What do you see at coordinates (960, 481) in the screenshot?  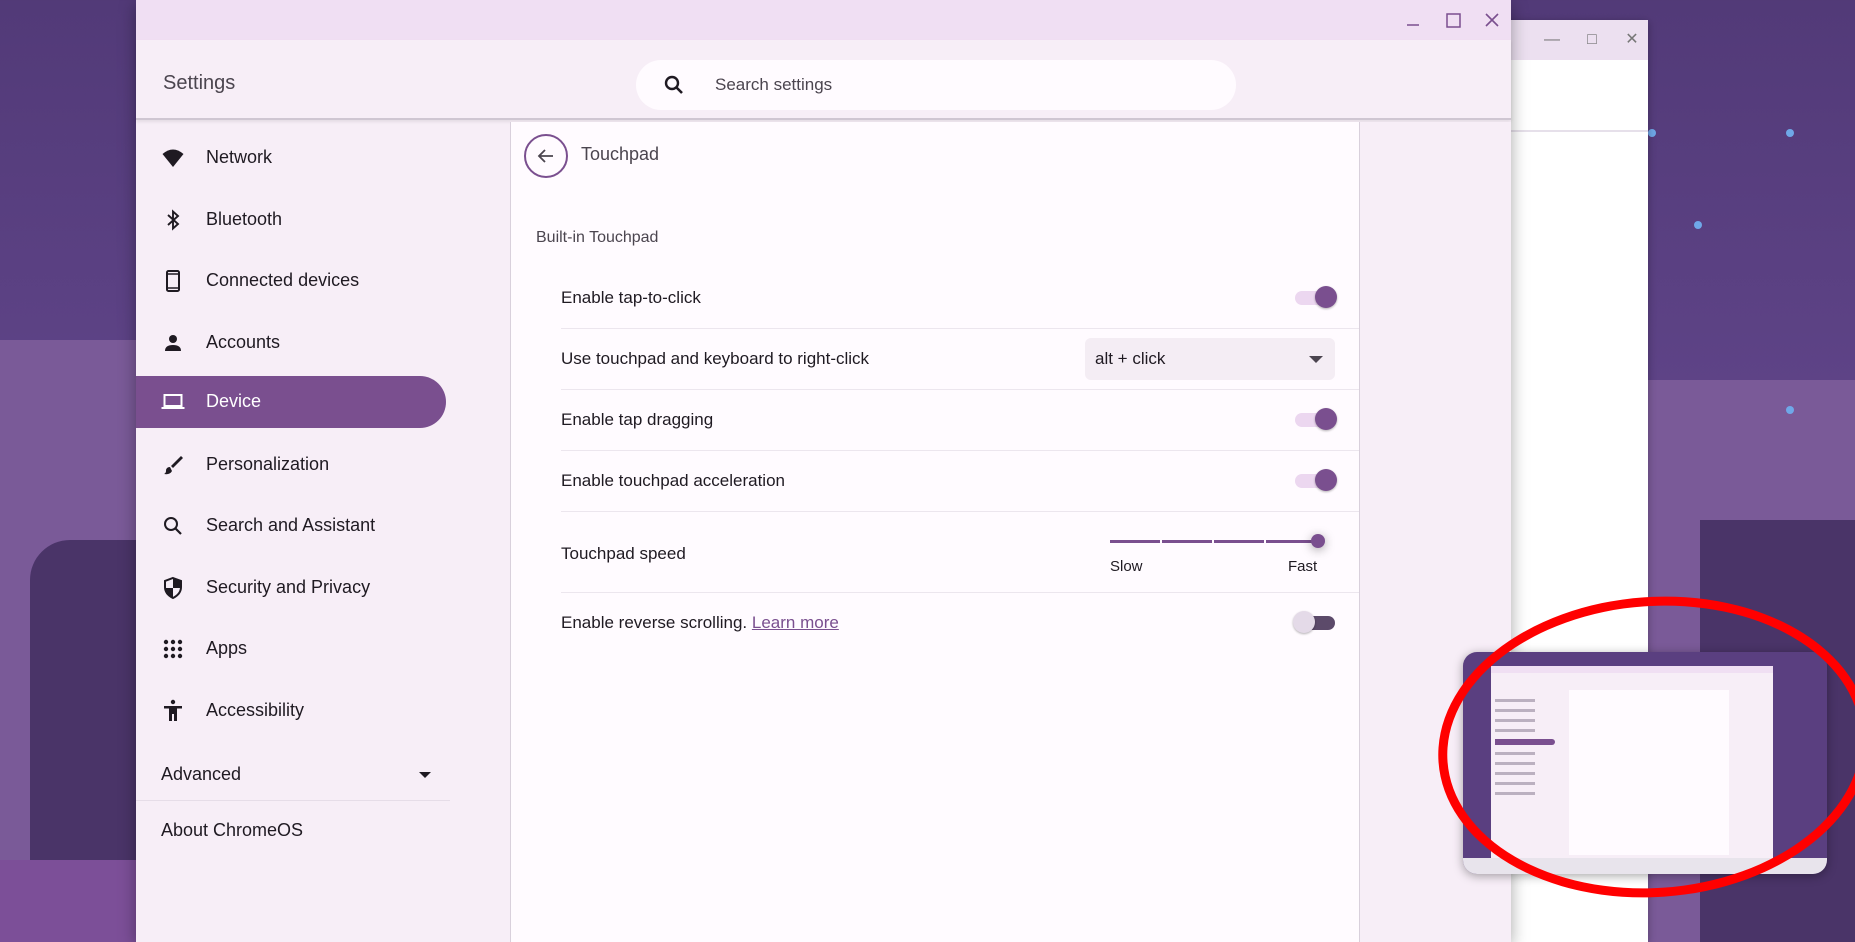 I see `setting-row-acceleration: Enable touchpad acceleration` at bounding box center [960, 481].